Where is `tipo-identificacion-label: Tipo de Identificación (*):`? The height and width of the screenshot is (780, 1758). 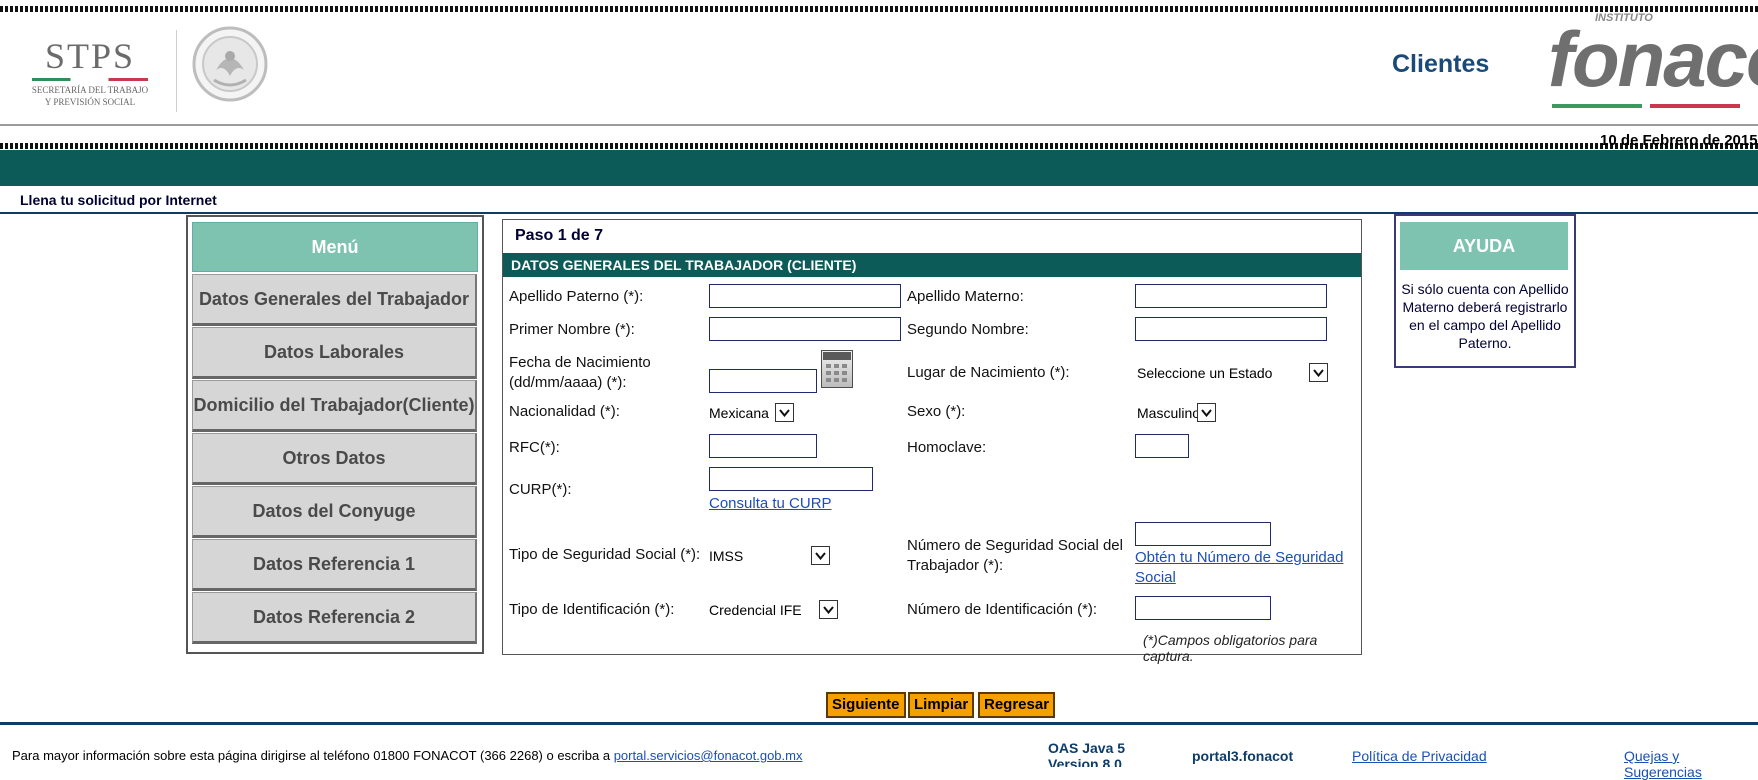
tipo-identificacion-label: Tipo de Identificación (*): is located at coordinates (592, 609).